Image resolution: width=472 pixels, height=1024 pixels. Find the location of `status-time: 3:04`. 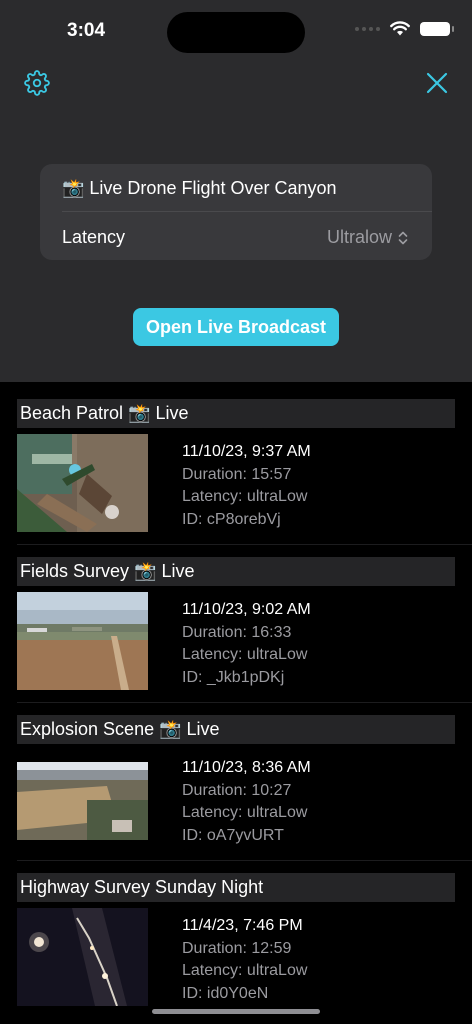

status-time: 3:04 is located at coordinates (86, 30).